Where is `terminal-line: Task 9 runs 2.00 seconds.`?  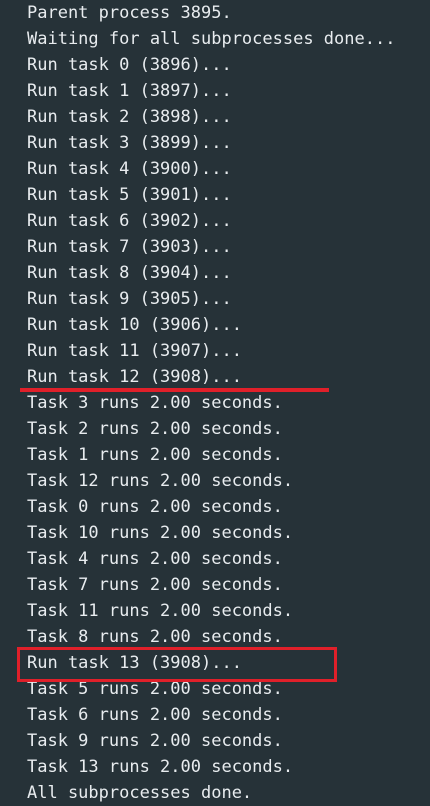
terminal-line: Task 9 runs 2.00 seconds. is located at coordinates (155, 741).